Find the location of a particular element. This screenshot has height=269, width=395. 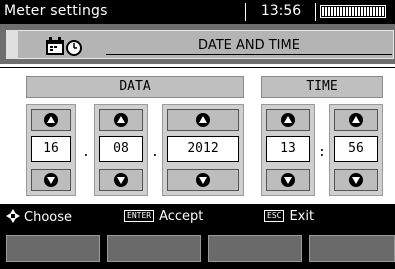

day-spinner: 16 is located at coordinates (51, 150).